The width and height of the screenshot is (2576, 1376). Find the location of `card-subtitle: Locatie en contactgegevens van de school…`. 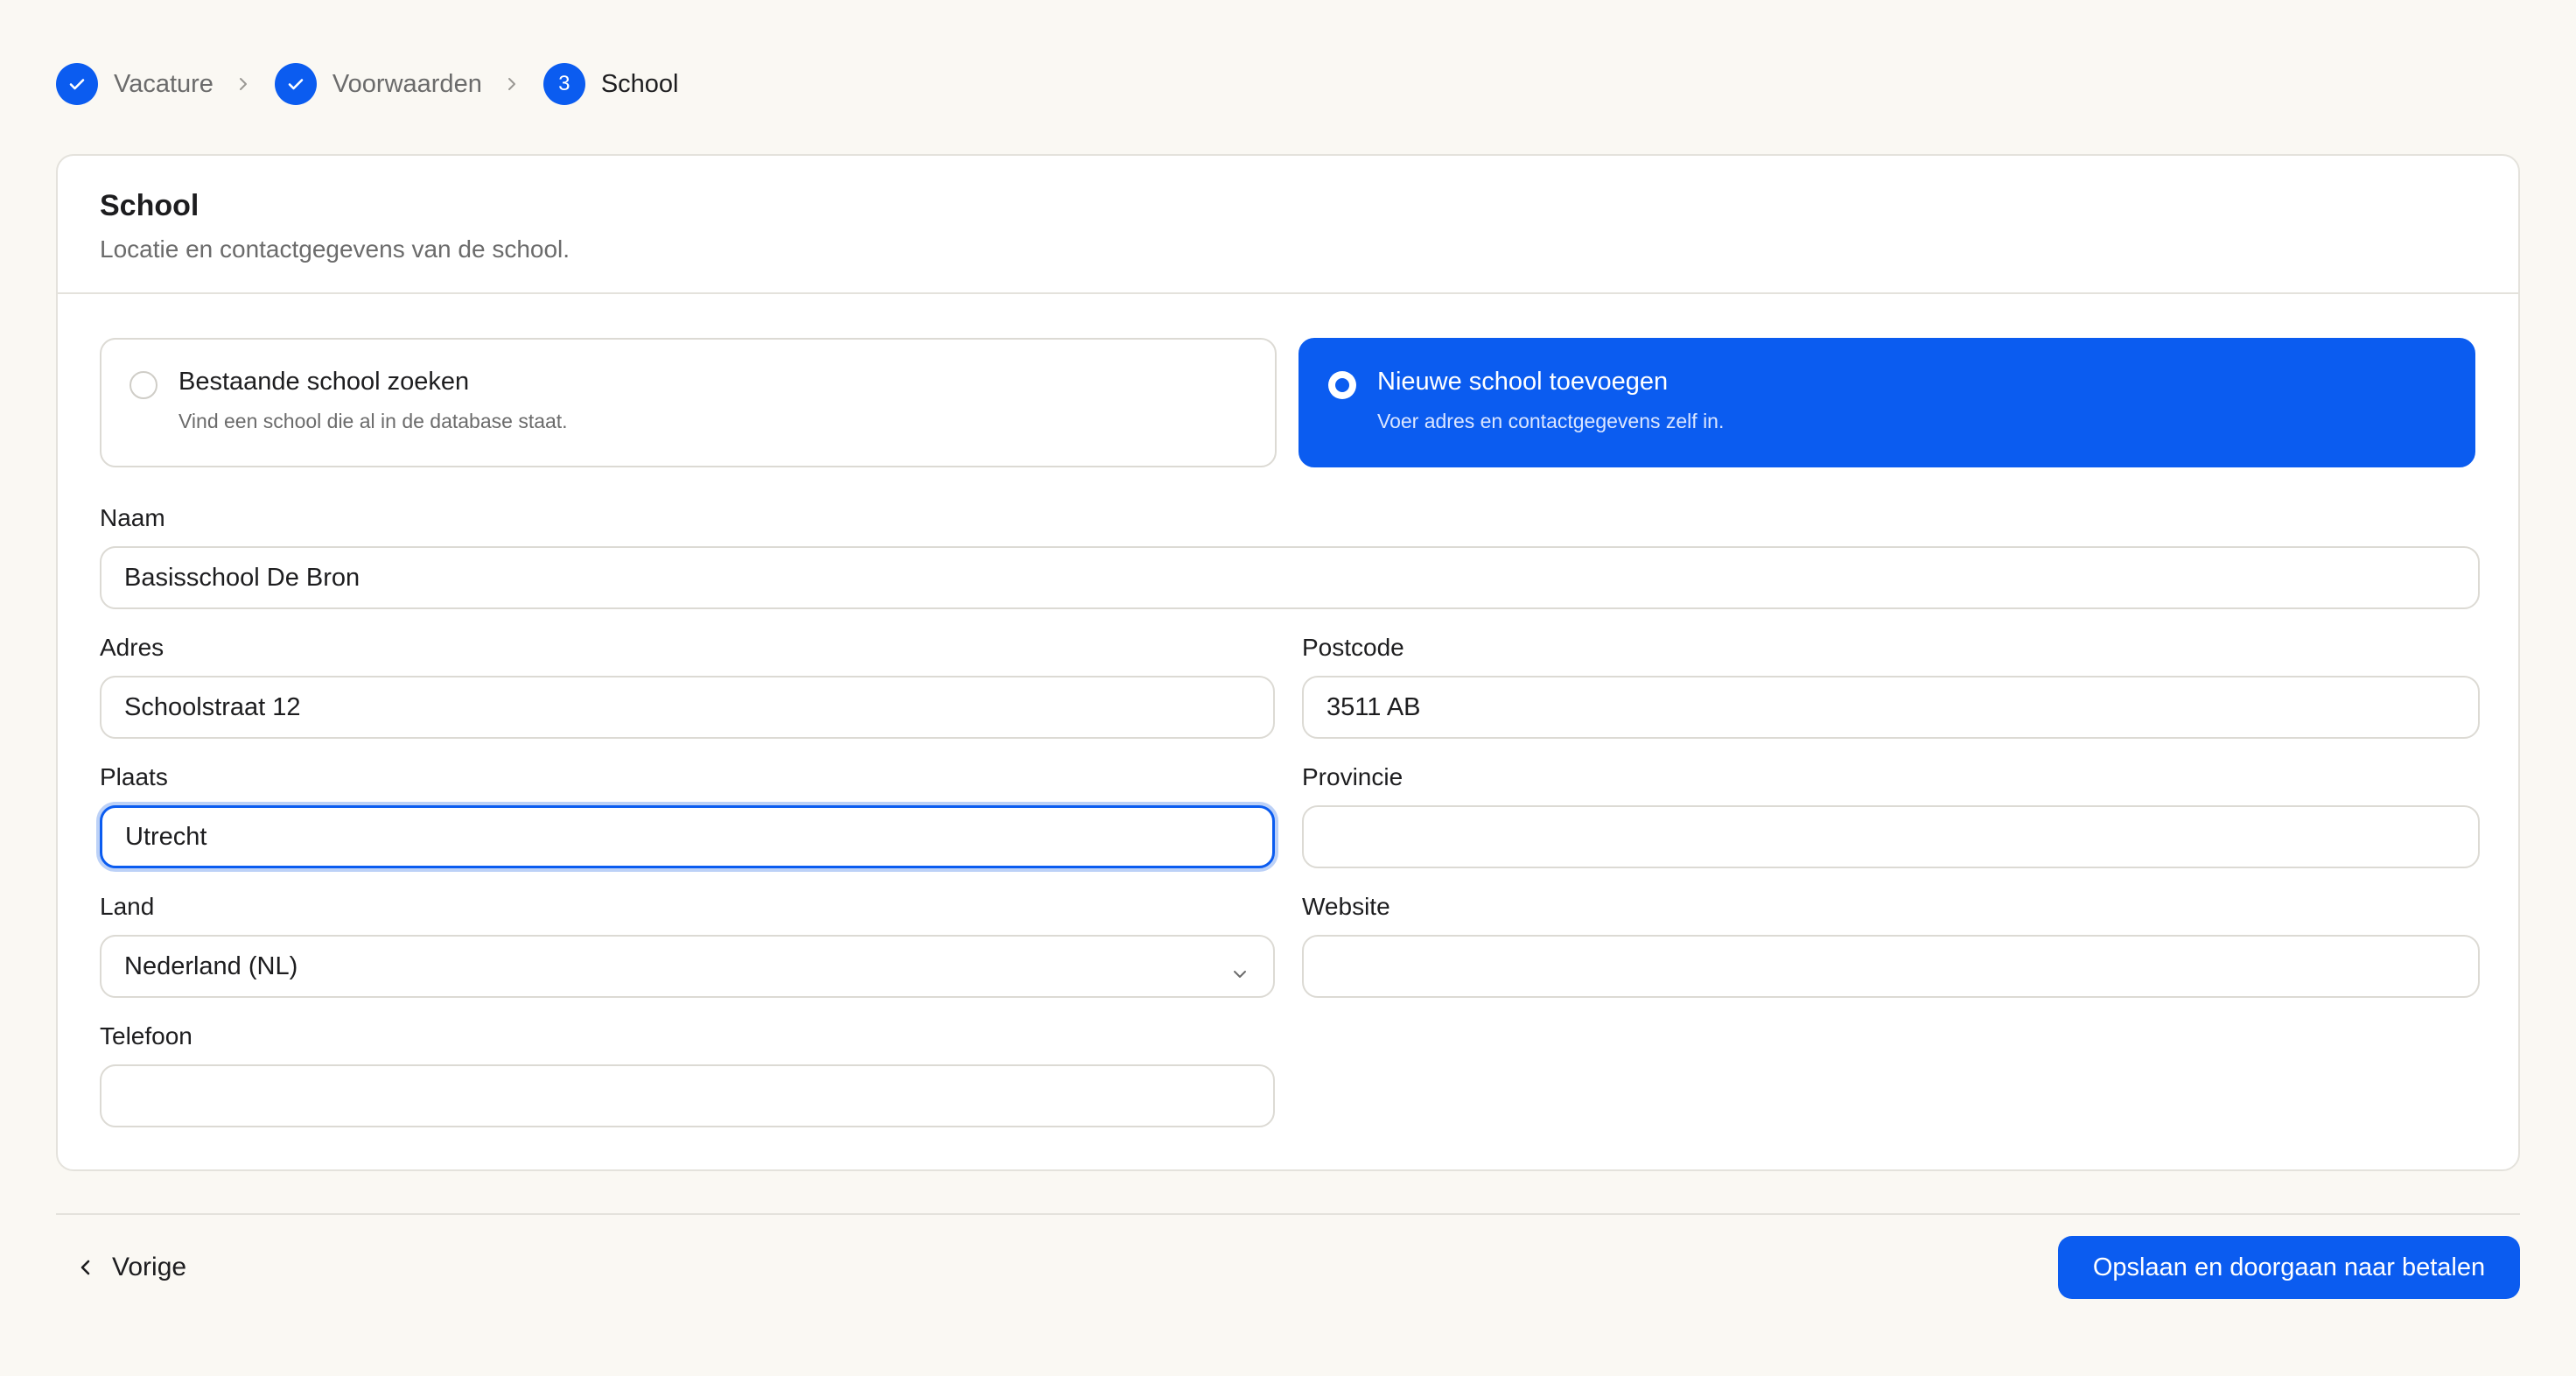

card-subtitle: Locatie en contactgegevens van de school… is located at coordinates (335, 249).